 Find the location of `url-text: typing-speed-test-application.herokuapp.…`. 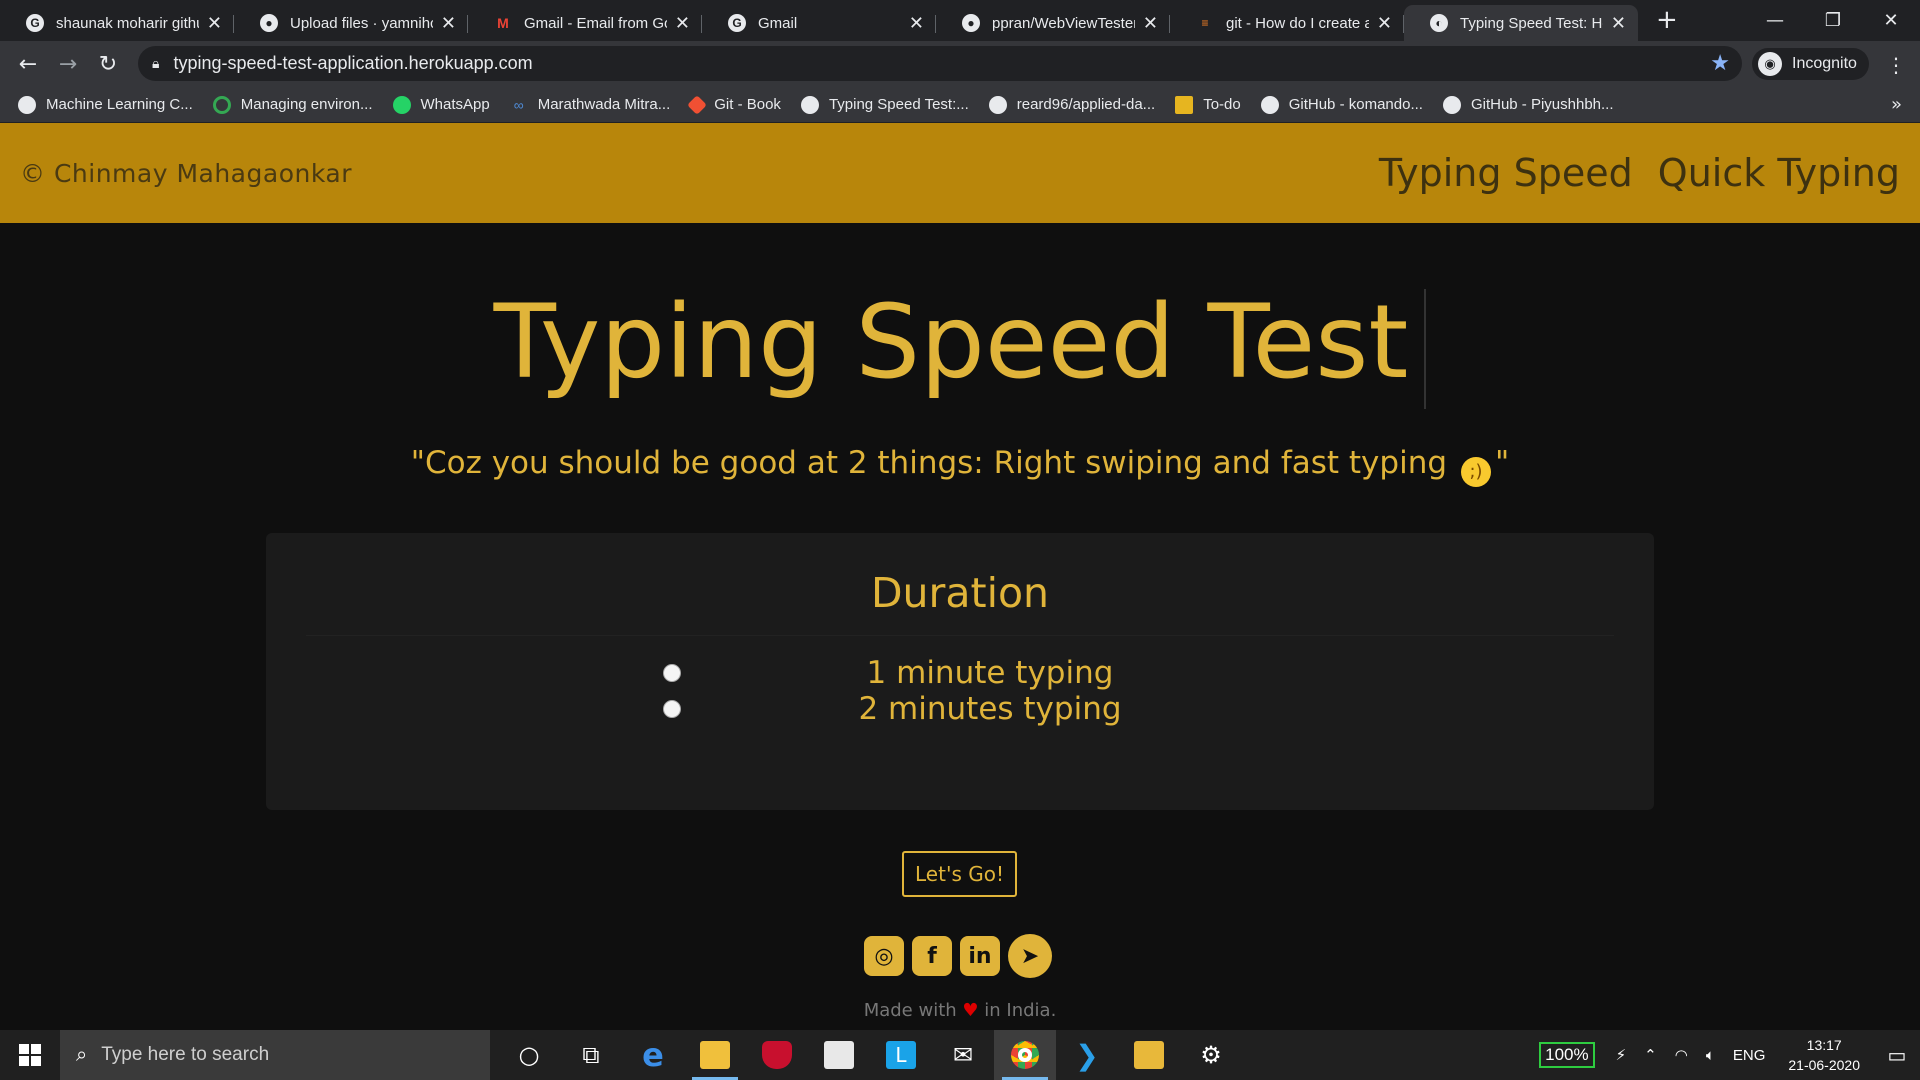

url-text: typing-speed-test-application.herokuapp.… is located at coordinates (352, 63).